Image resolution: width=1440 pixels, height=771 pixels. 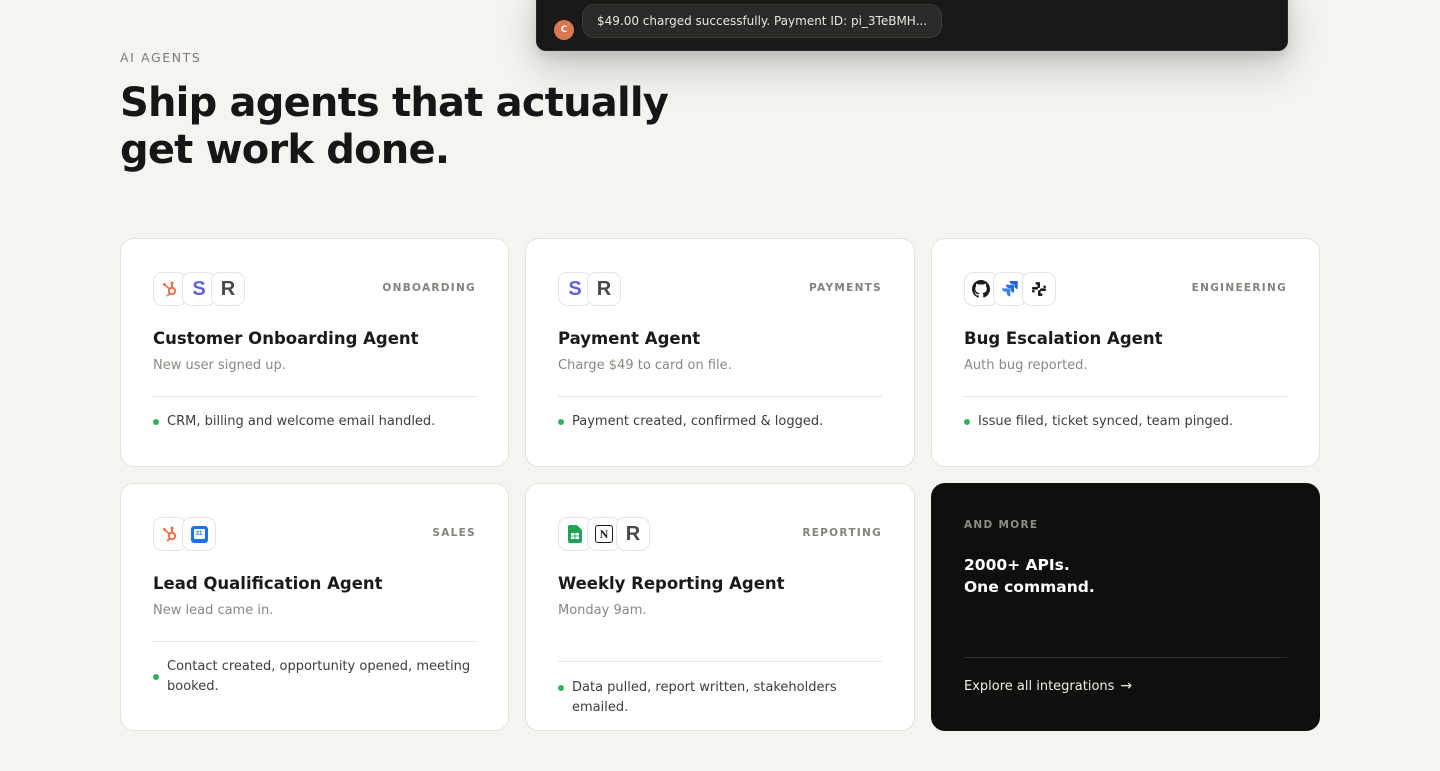 I want to click on more-title: 2000+ APIs. One command., so click(x=1084, y=576).